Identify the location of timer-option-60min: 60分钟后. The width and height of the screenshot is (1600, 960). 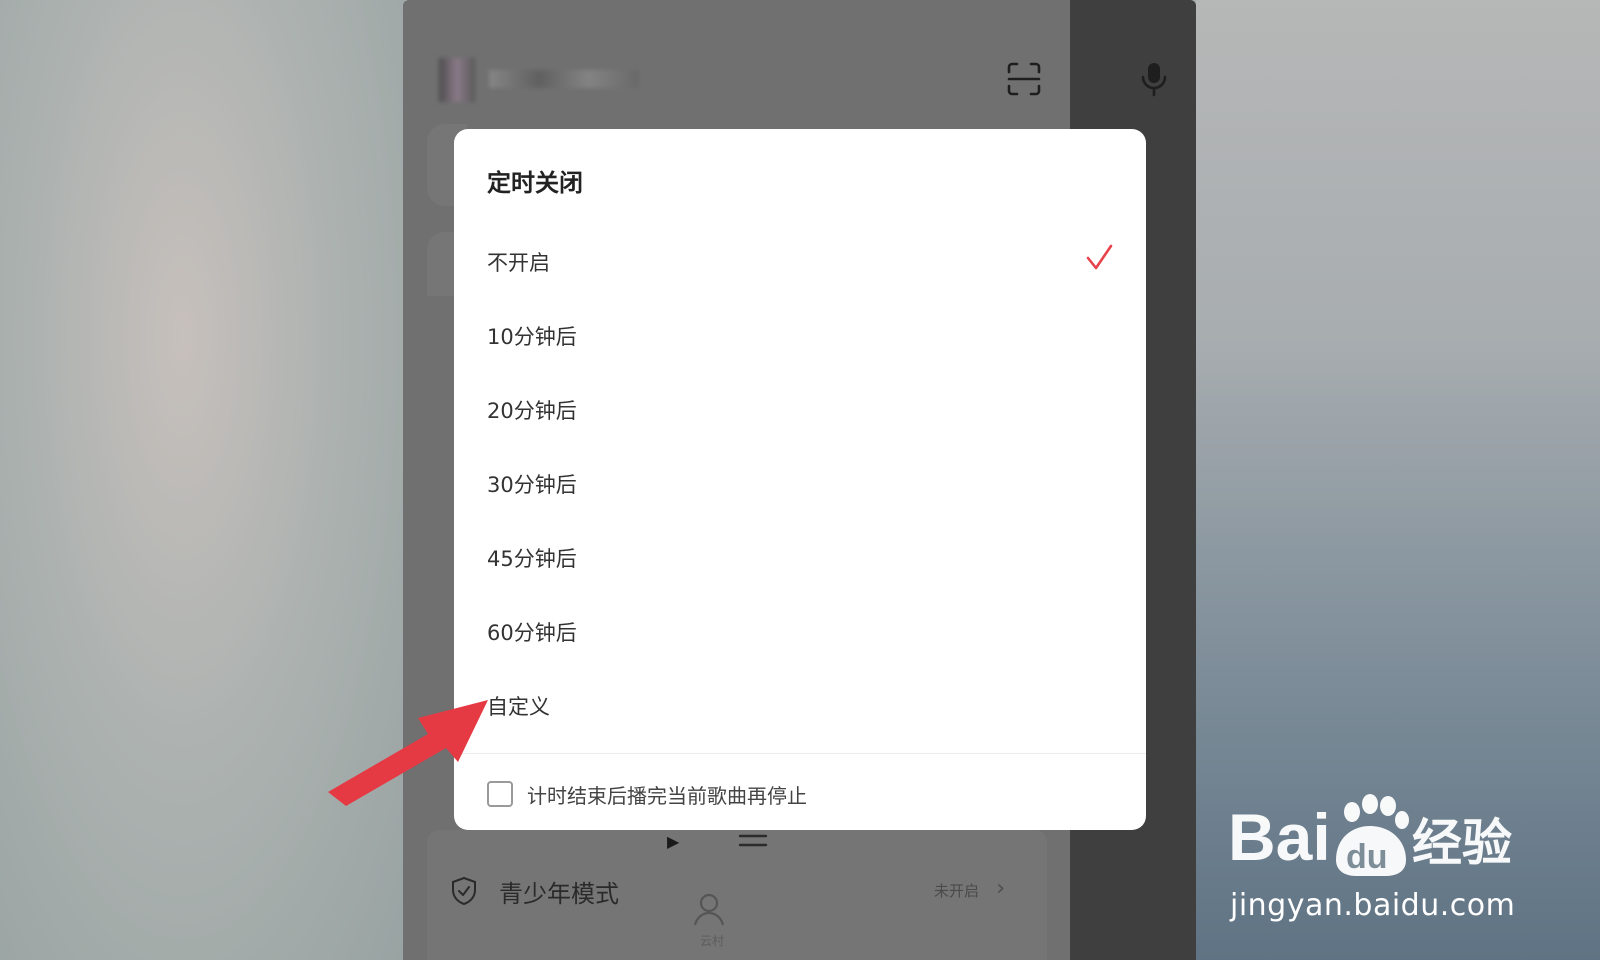
(800, 630).